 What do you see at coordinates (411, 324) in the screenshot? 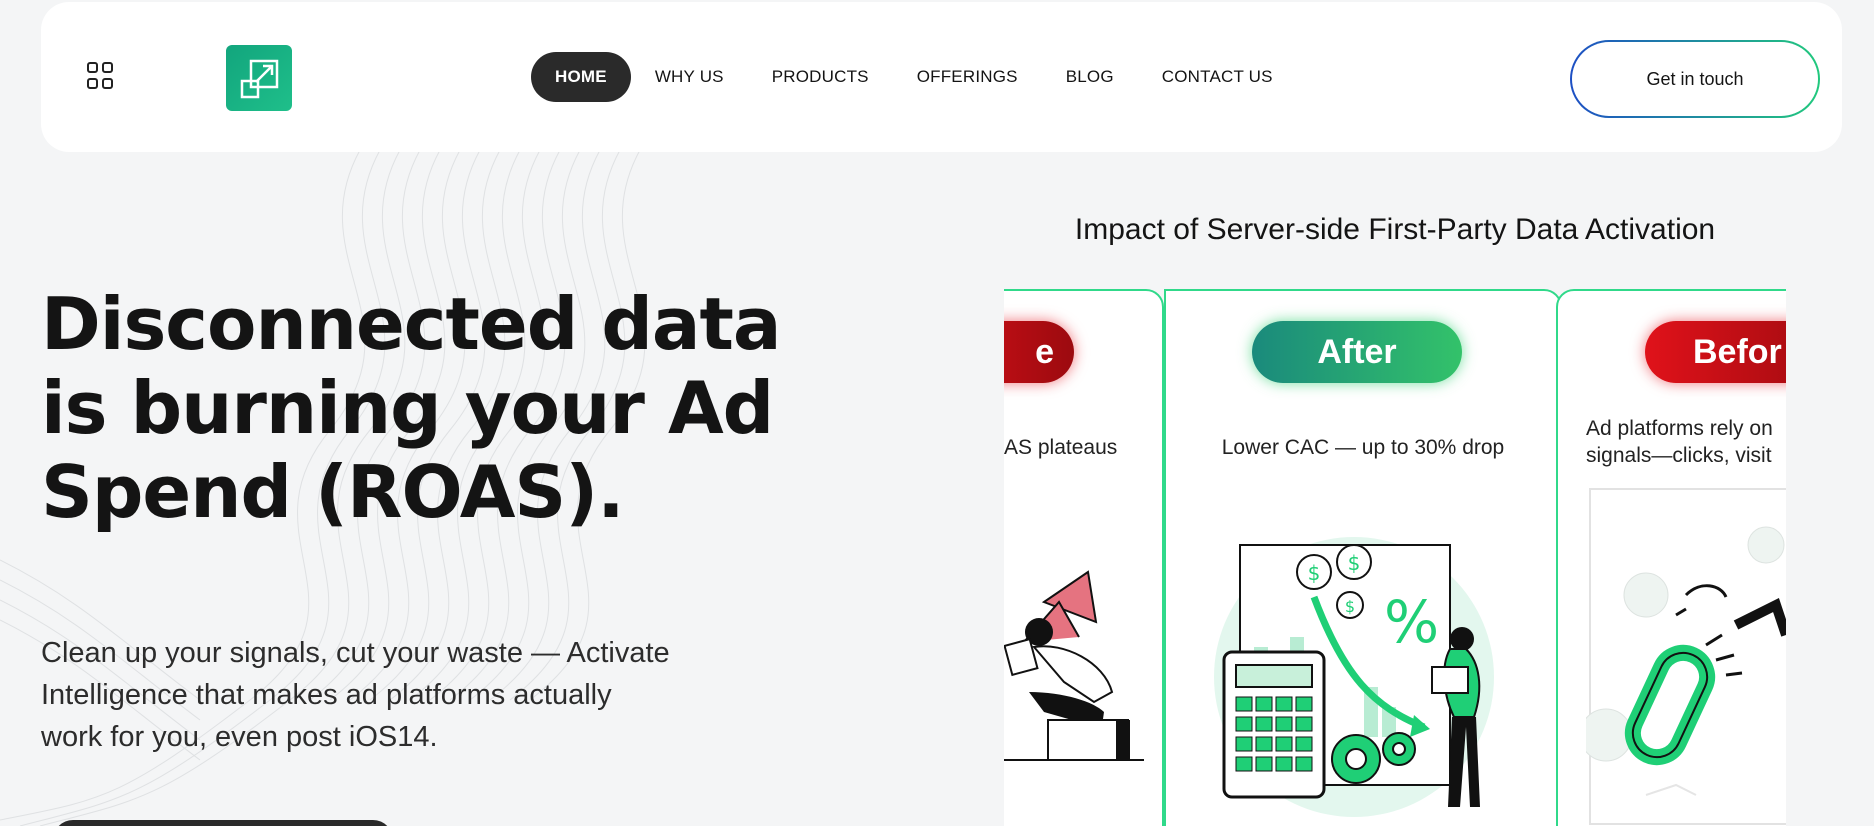
I see `hero-title-line: Disconnected data` at bounding box center [411, 324].